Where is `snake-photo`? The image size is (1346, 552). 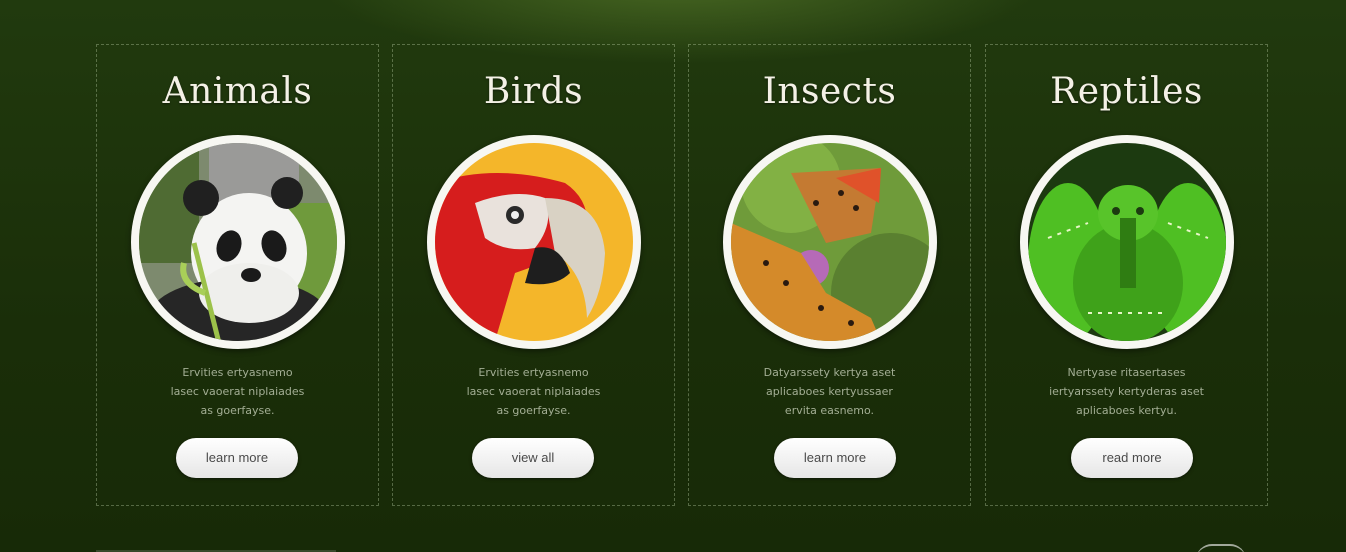 snake-photo is located at coordinates (1127, 242).